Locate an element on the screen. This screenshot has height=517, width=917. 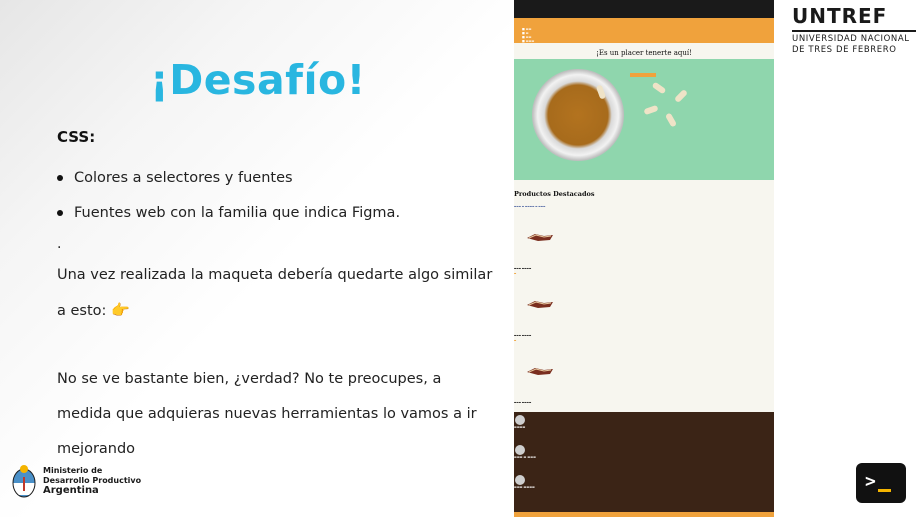
mockup-topbar is located at coordinates (644, 9).